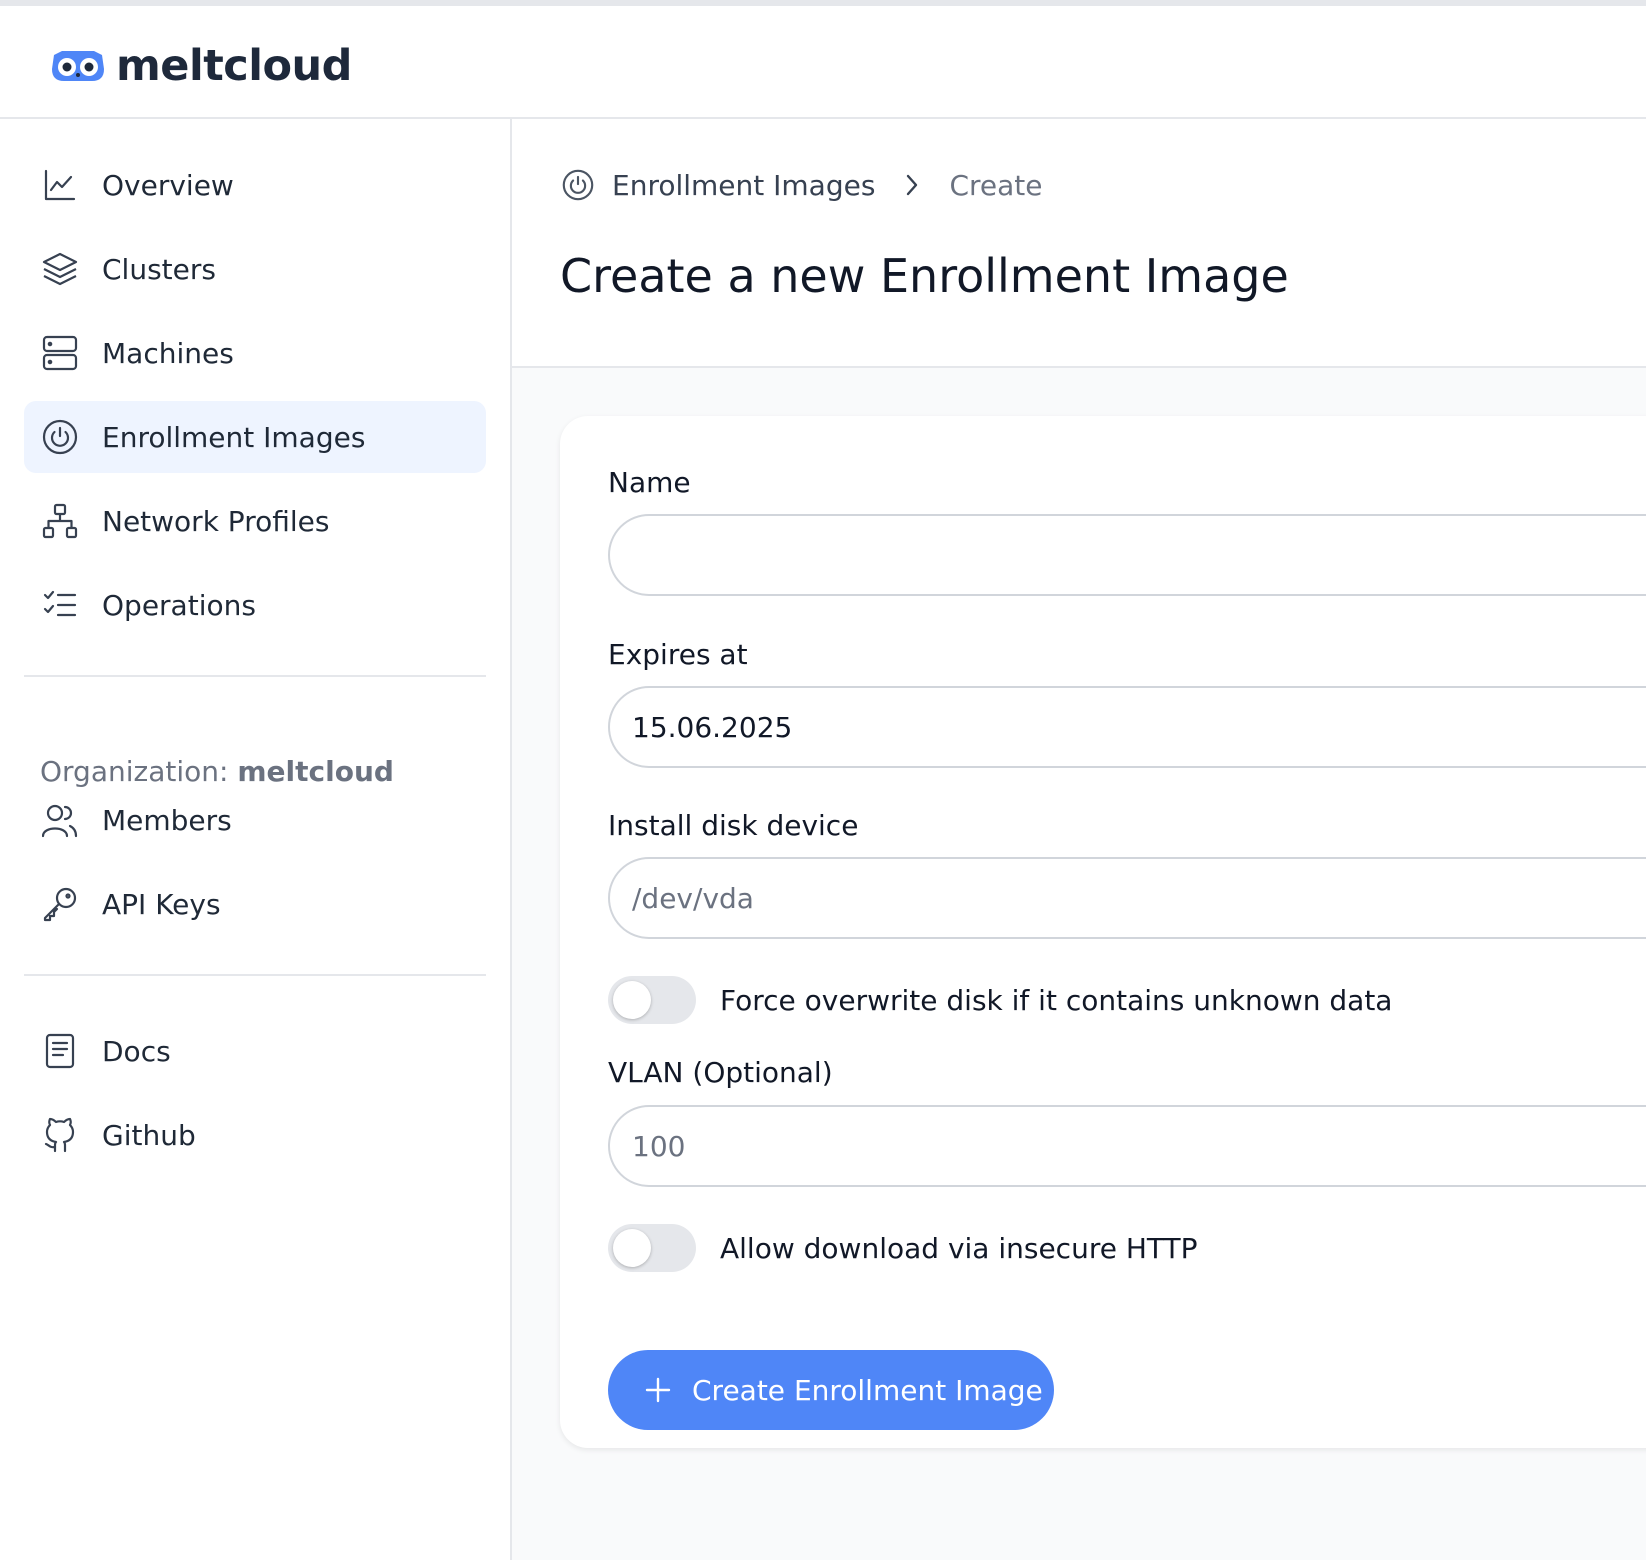  What do you see at coordinates (959, 1248) in the screenshot?
I see `insecure-http-label: Allow download via insecure HTTP` at bounding box center [959, 1248].